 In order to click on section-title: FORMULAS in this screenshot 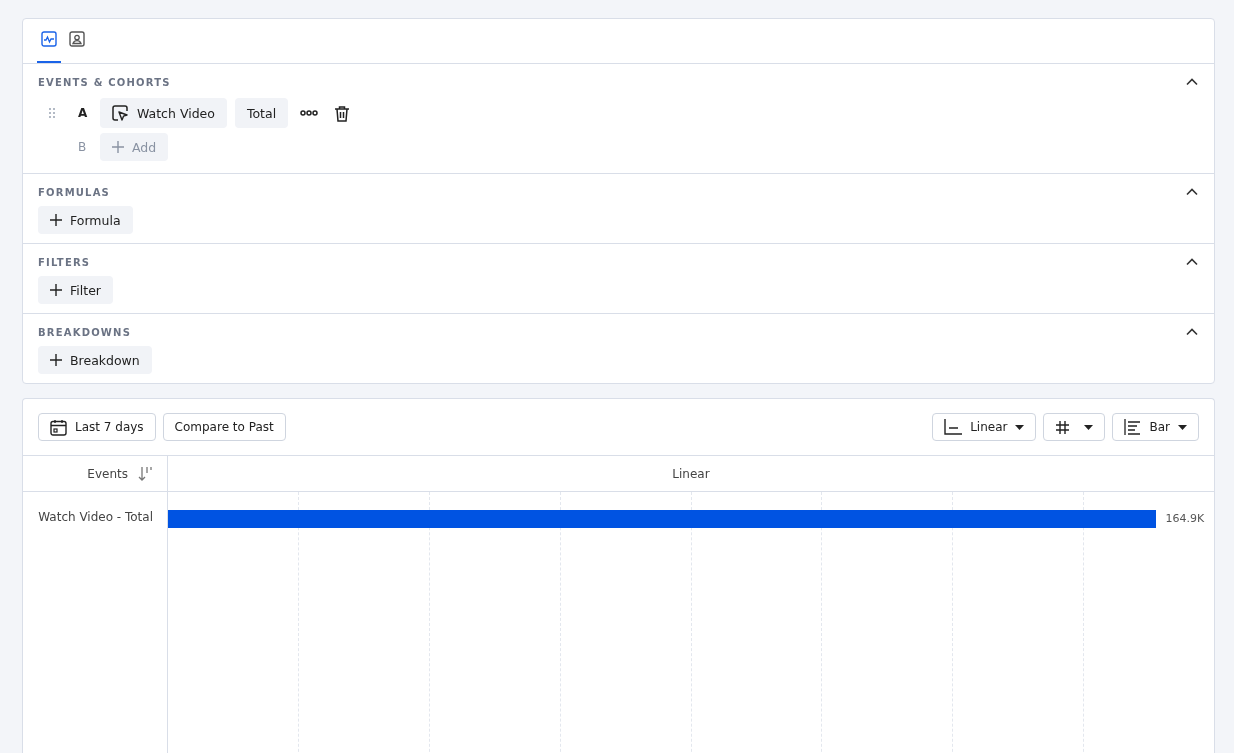, I will do `click(74, 192)`.